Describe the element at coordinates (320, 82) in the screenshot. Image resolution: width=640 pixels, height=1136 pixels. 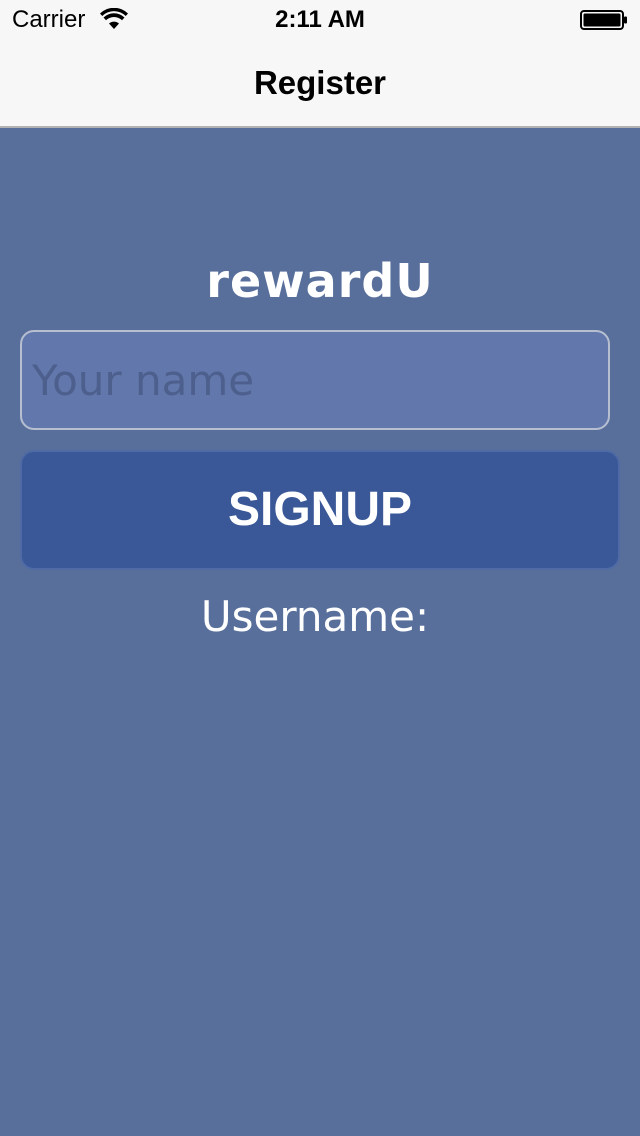
I see `nav-title: Register` at that location.